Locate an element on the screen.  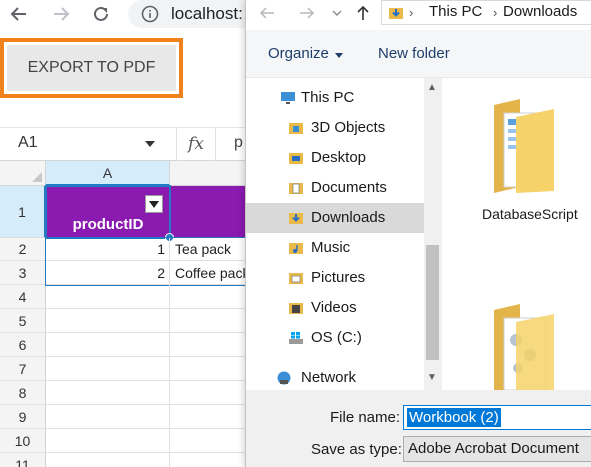
column-header-a: A is located at coordinates (108, 173).